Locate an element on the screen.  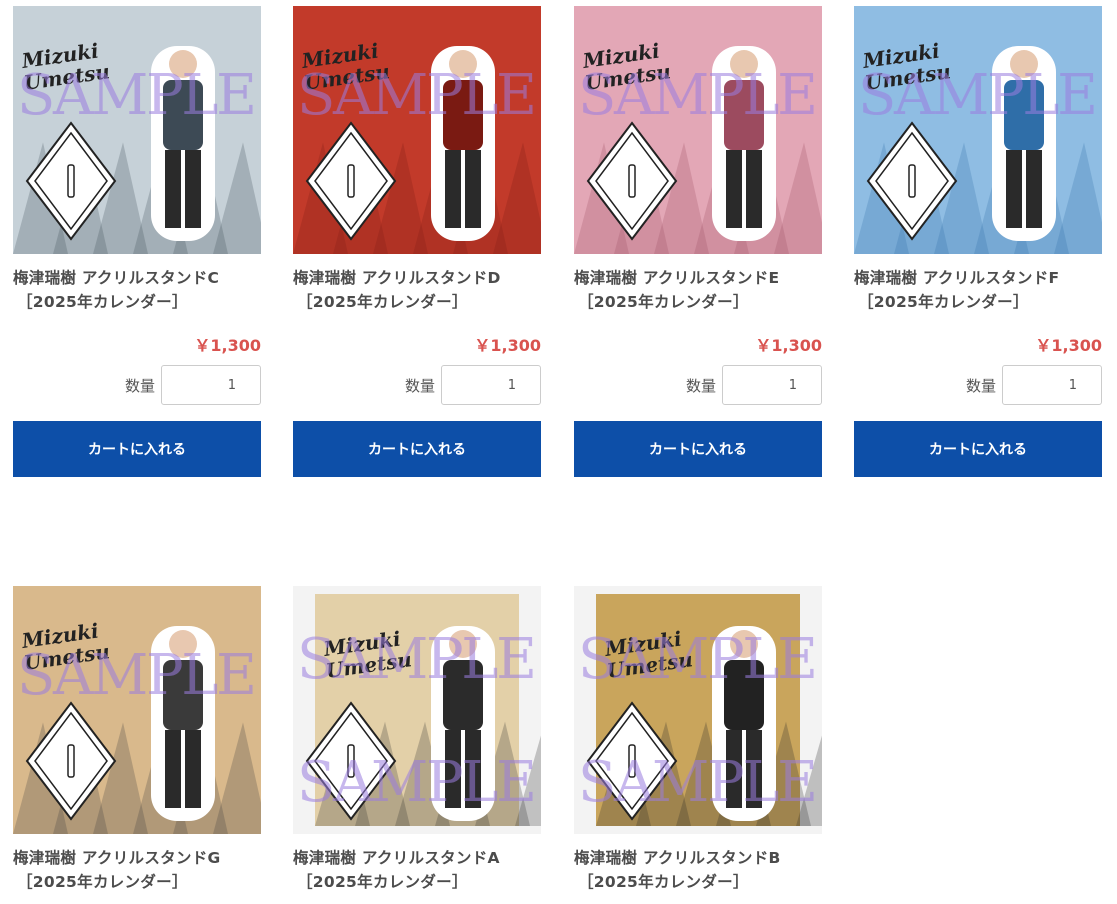
product-name: 梅津瑞樹 アクリルスタンドG is located at coordinates (137, 858).